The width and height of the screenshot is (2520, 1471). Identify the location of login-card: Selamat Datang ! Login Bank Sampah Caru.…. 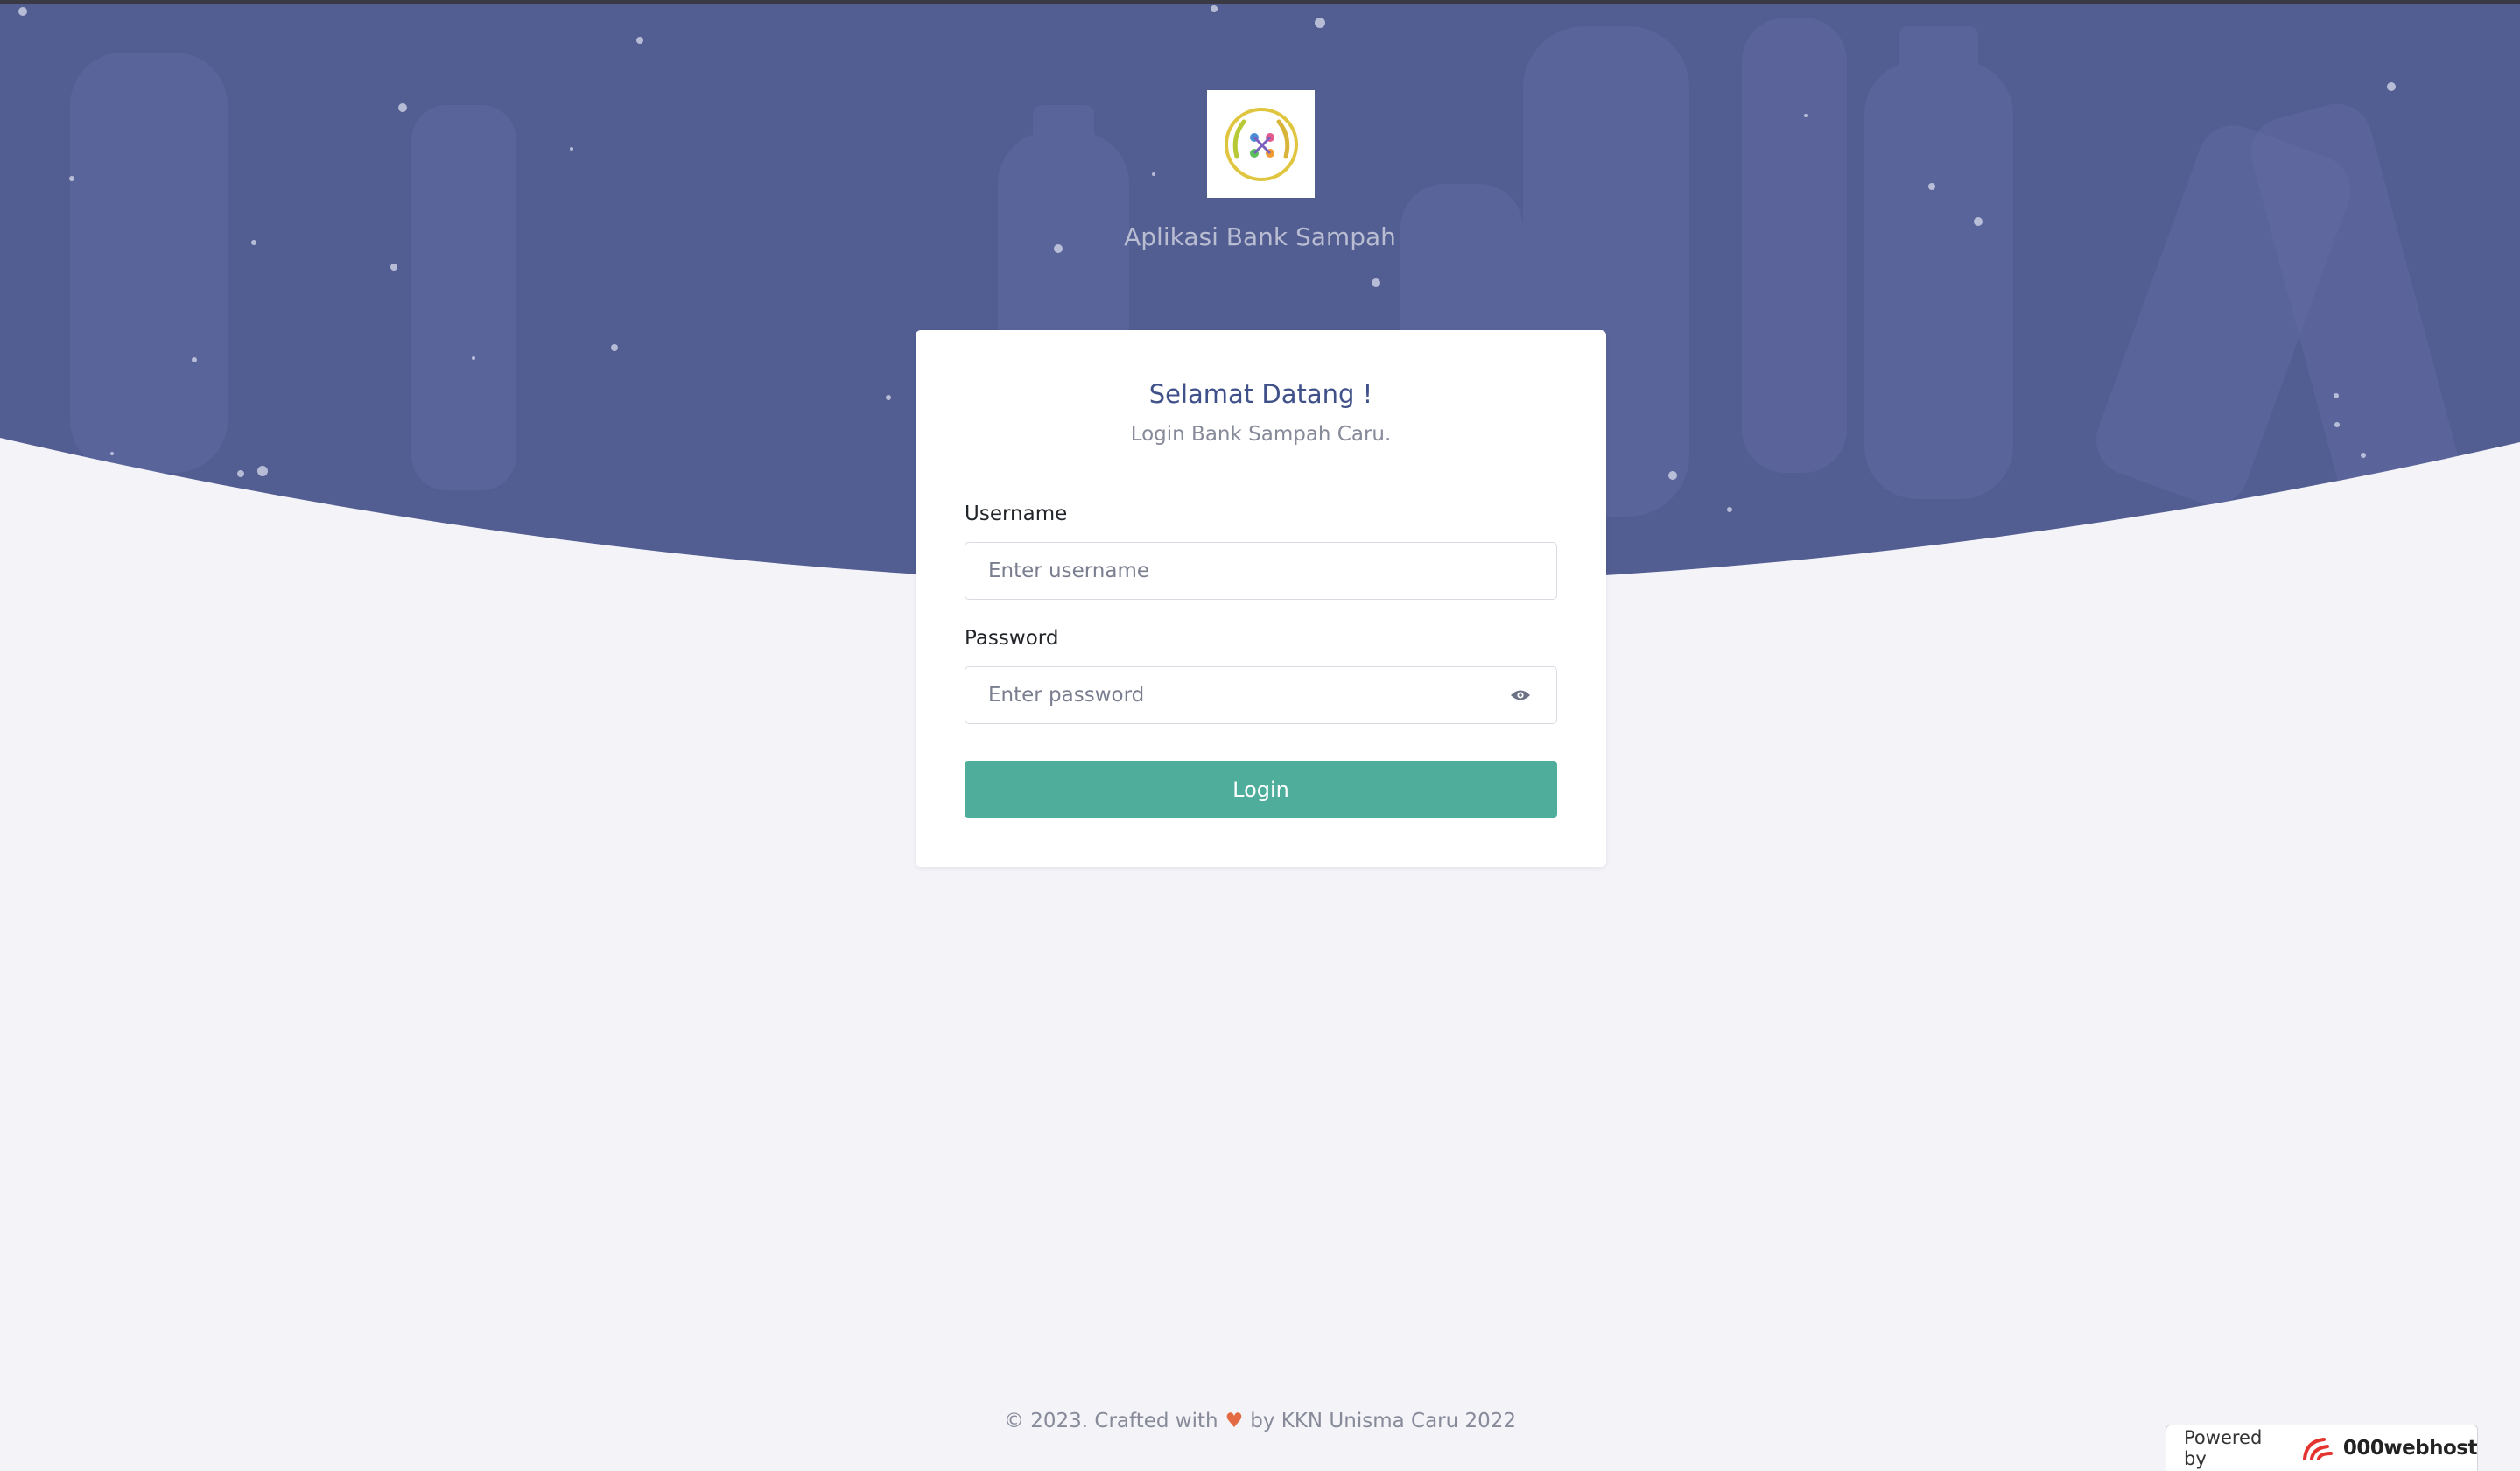
(1261, 598).